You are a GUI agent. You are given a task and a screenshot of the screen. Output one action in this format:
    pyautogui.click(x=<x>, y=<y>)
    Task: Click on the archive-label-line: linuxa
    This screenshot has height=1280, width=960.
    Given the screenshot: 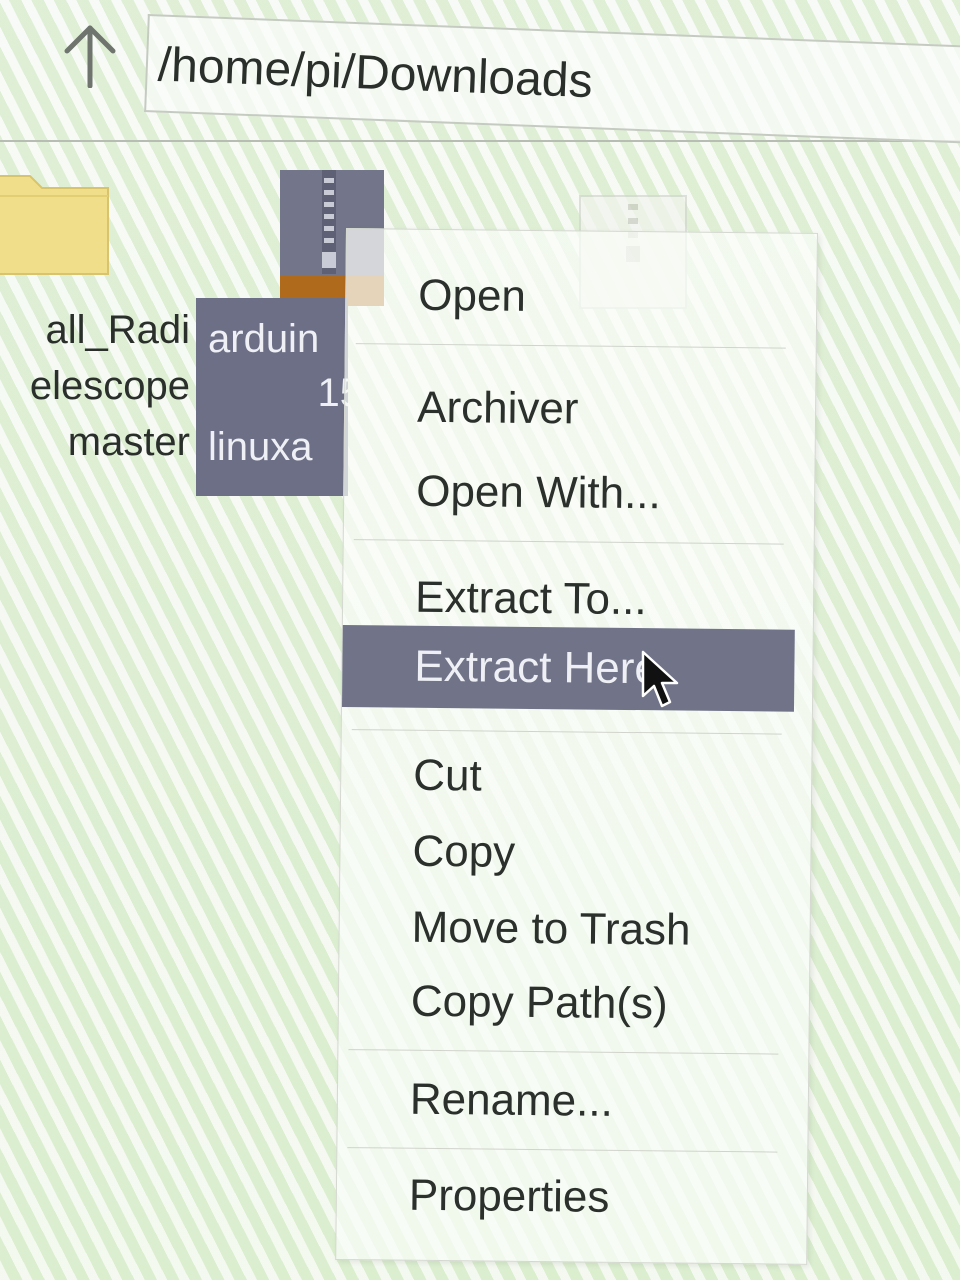 What is the action you would take?
    pyautogui.click(x=260, y=447)
    